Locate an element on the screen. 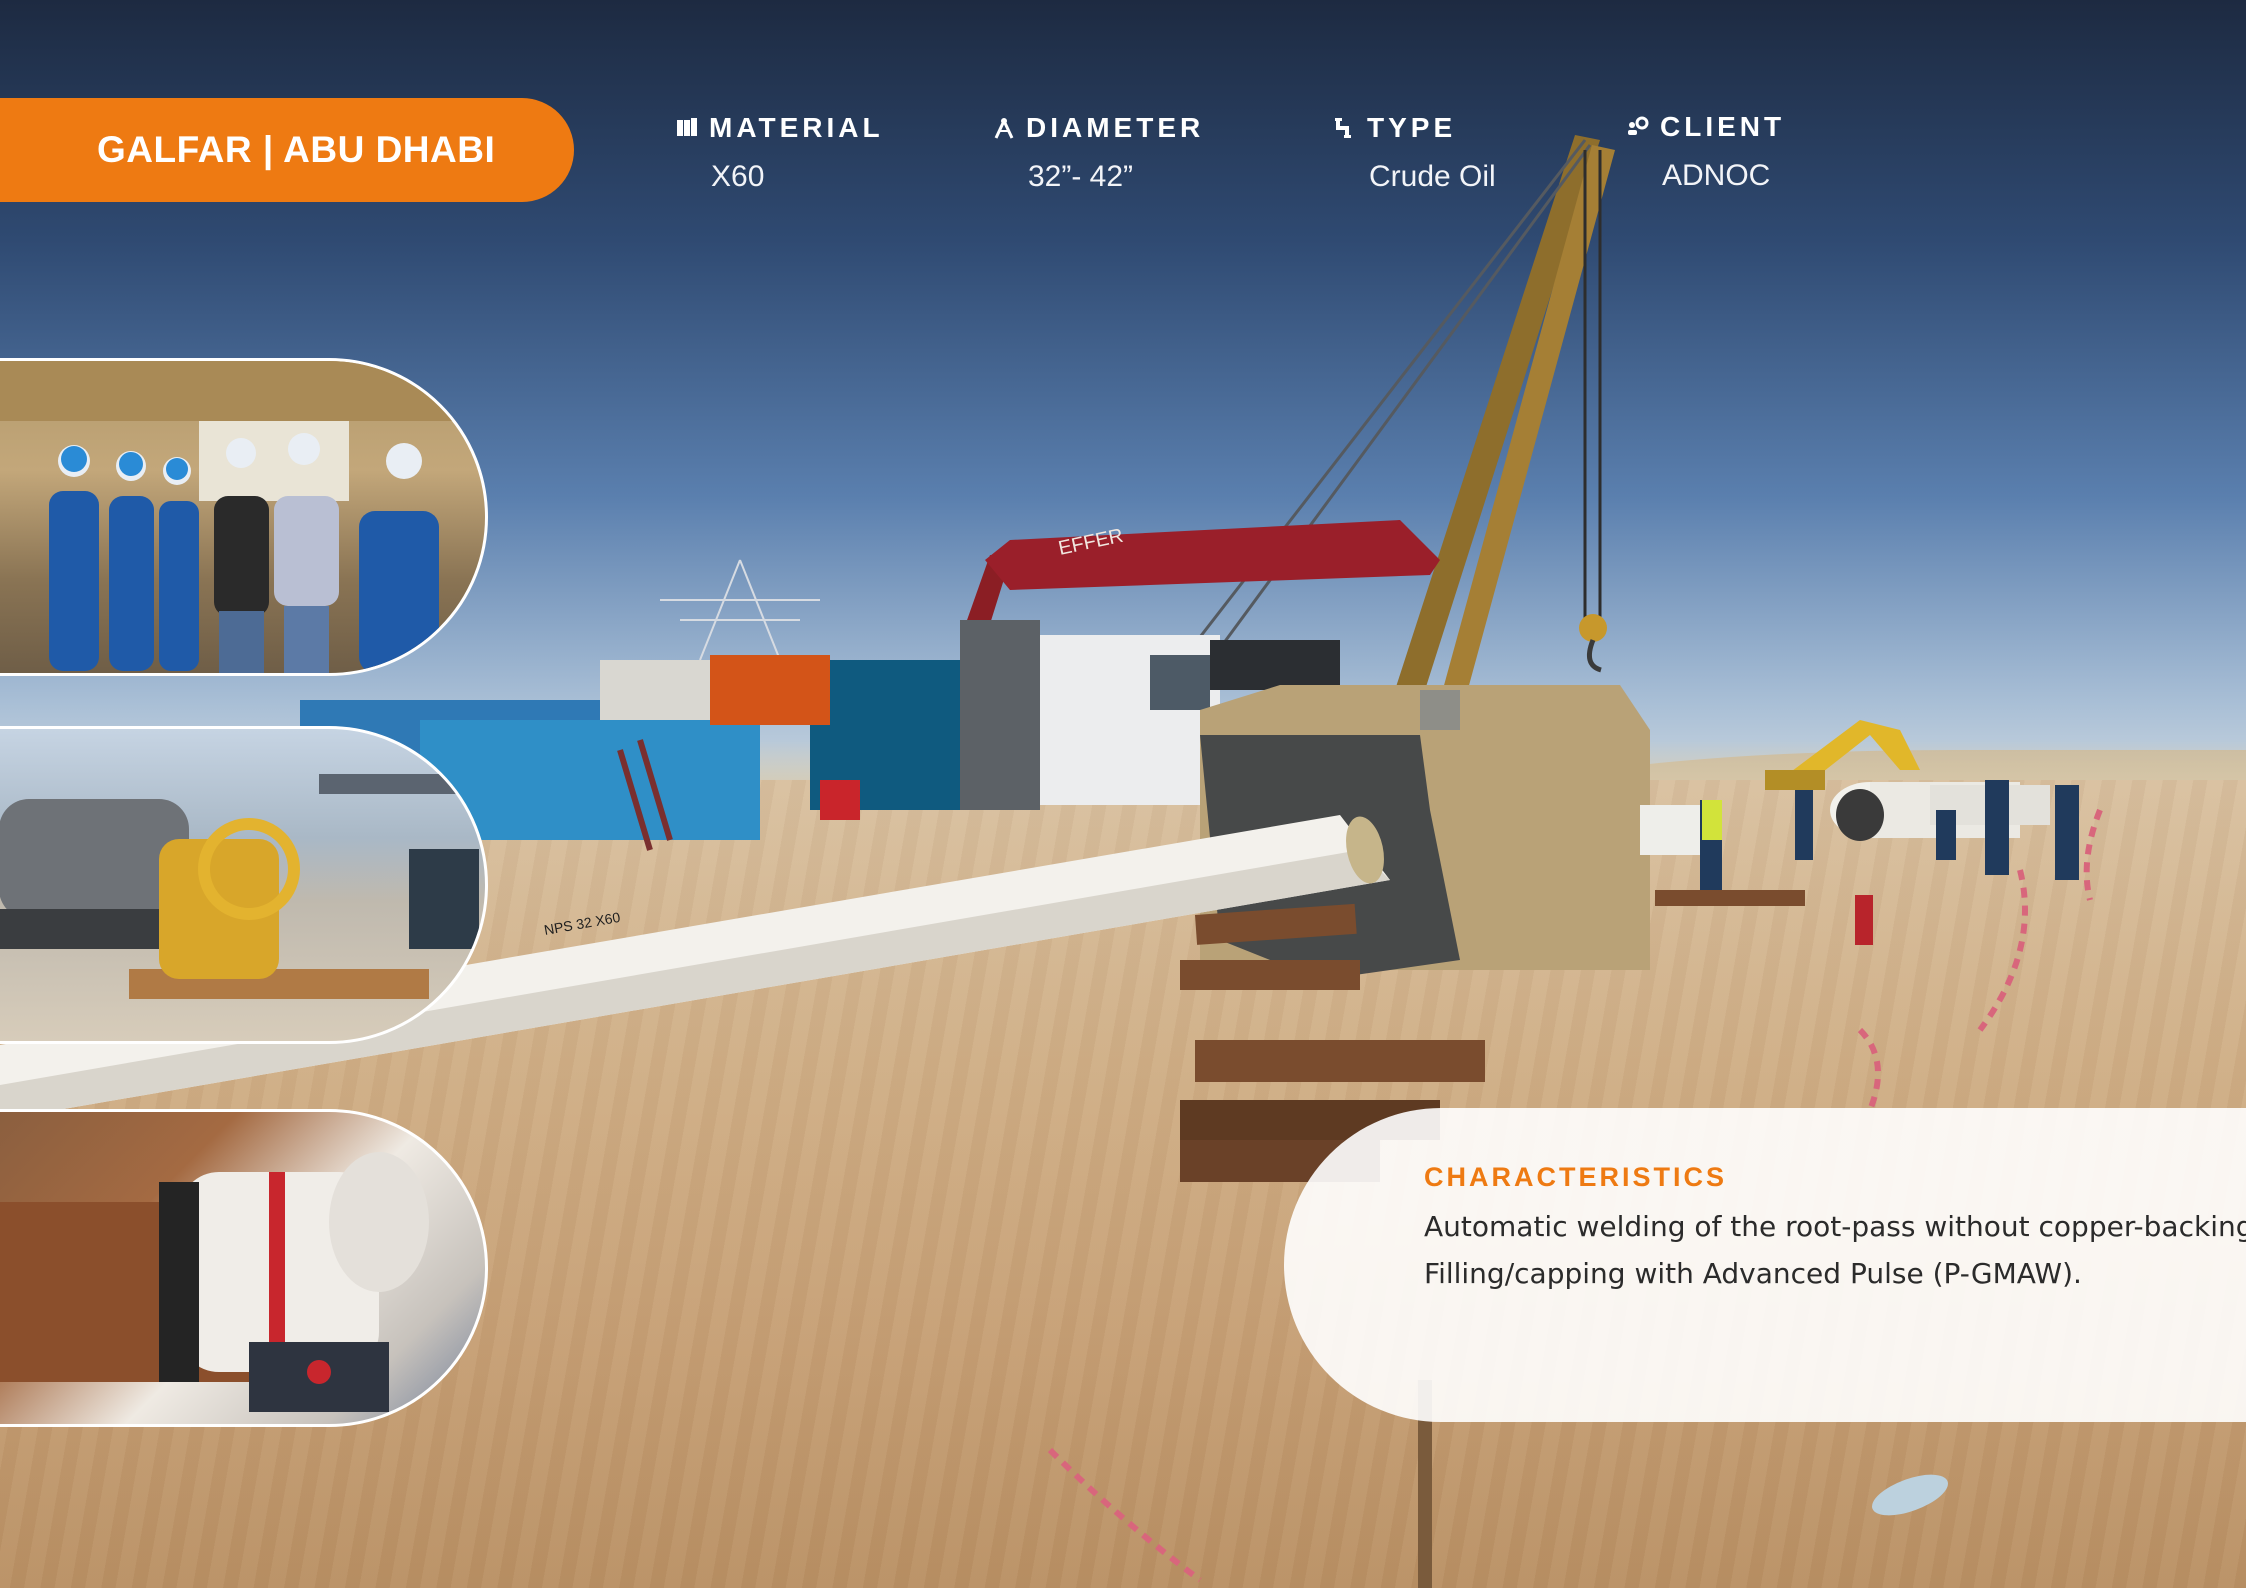 The image size is (2246, 1588). spec-client: CLIENT ADNOC is located at coordinates (1705, 152).